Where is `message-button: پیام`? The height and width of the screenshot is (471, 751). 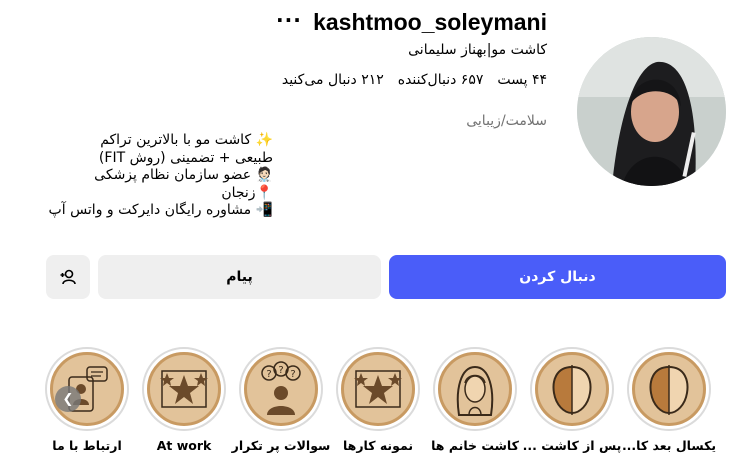 message-button: پیام is located at coordinates (239, 277).